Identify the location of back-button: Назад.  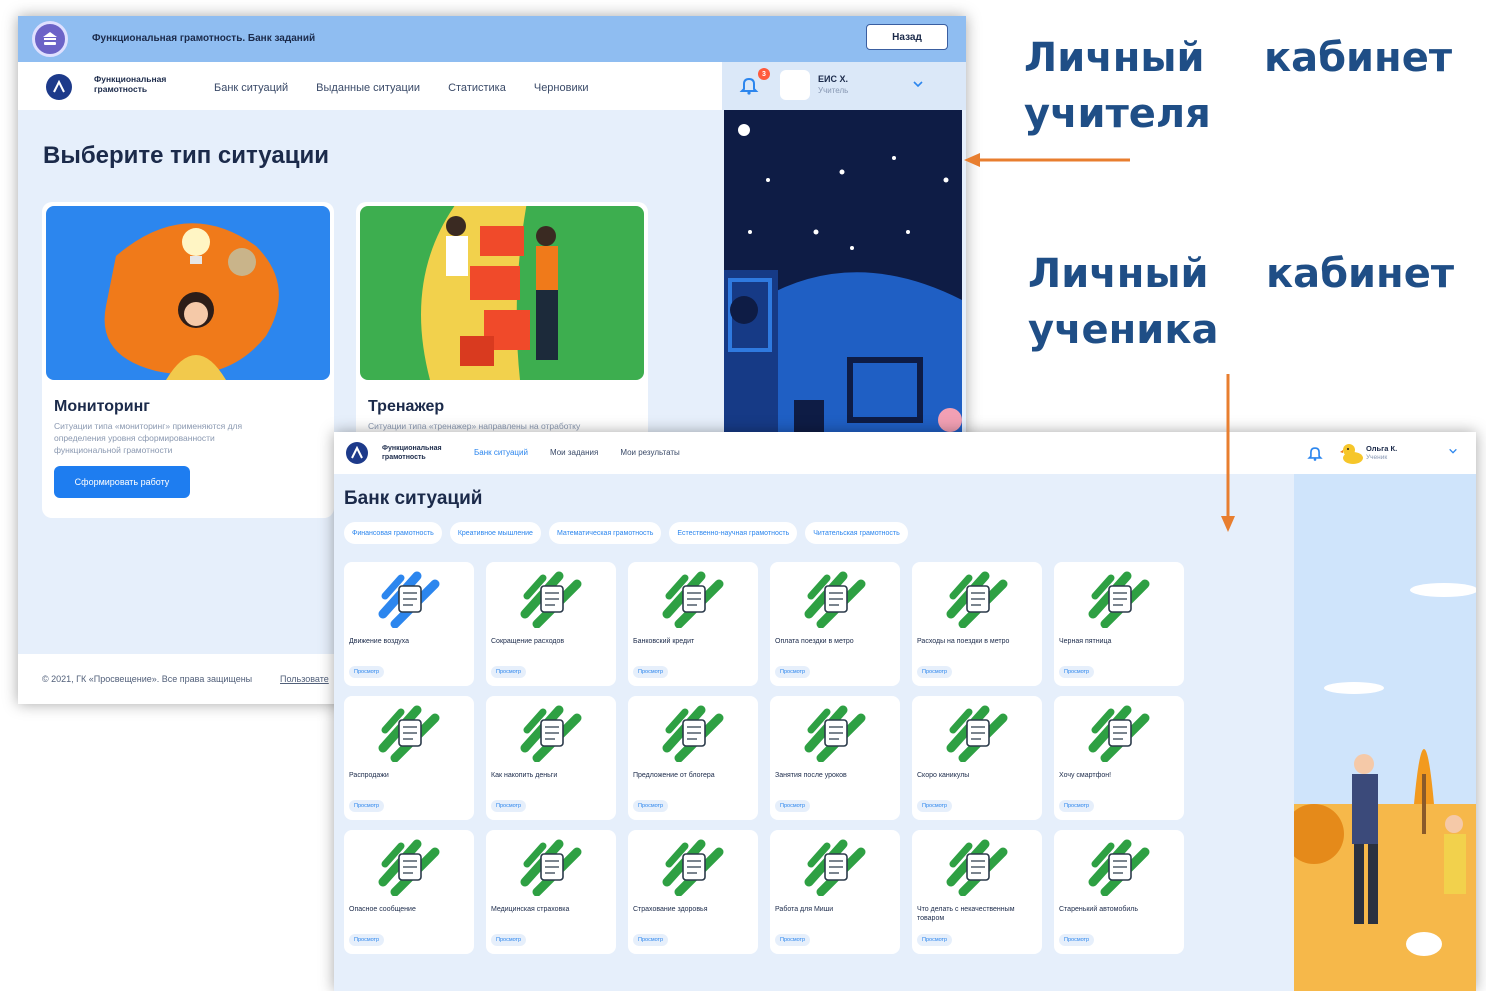
(907, 37).